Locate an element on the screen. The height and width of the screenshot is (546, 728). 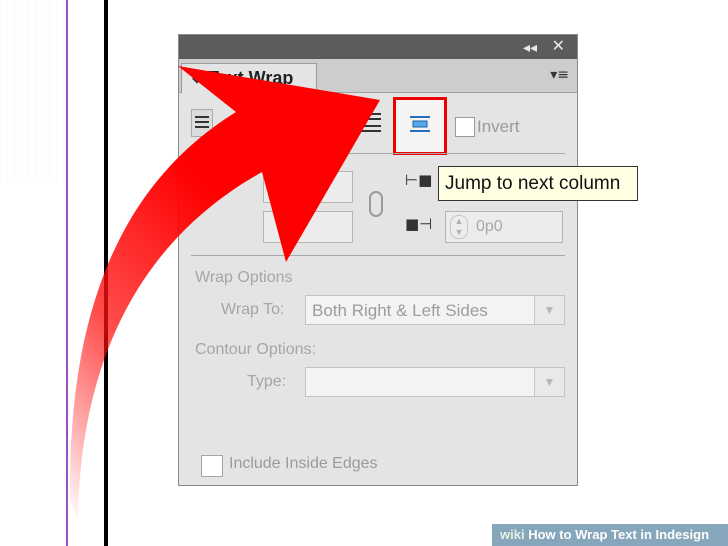
wrap-options-heading: Wrap Options is located at coordinates (244, 277).